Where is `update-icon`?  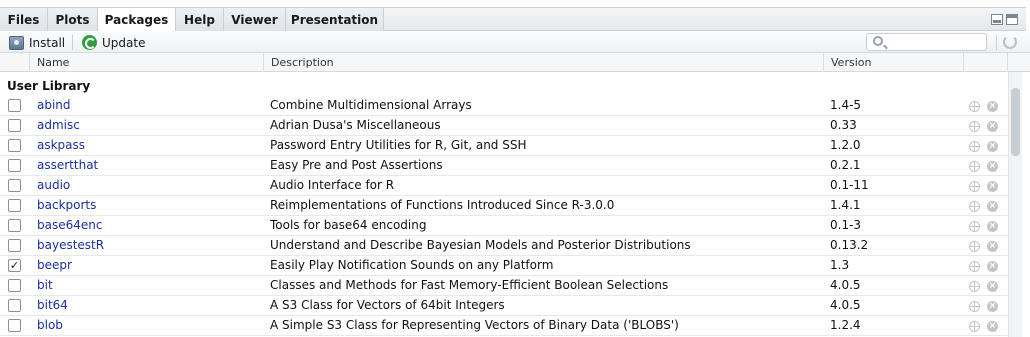
update-icon is located at coordinates (89, 42).